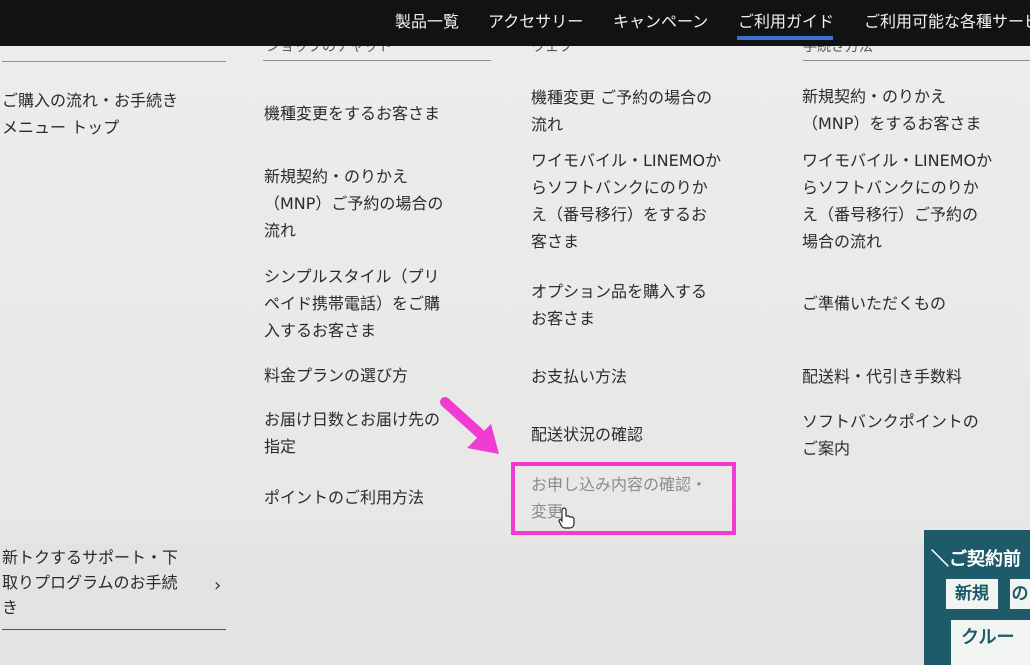  What do you see at coordinates (384, 375) in the screenshot?
I see `menu-link-plan-selection: 料金プランの選び方` at bounding box center [384, 375].